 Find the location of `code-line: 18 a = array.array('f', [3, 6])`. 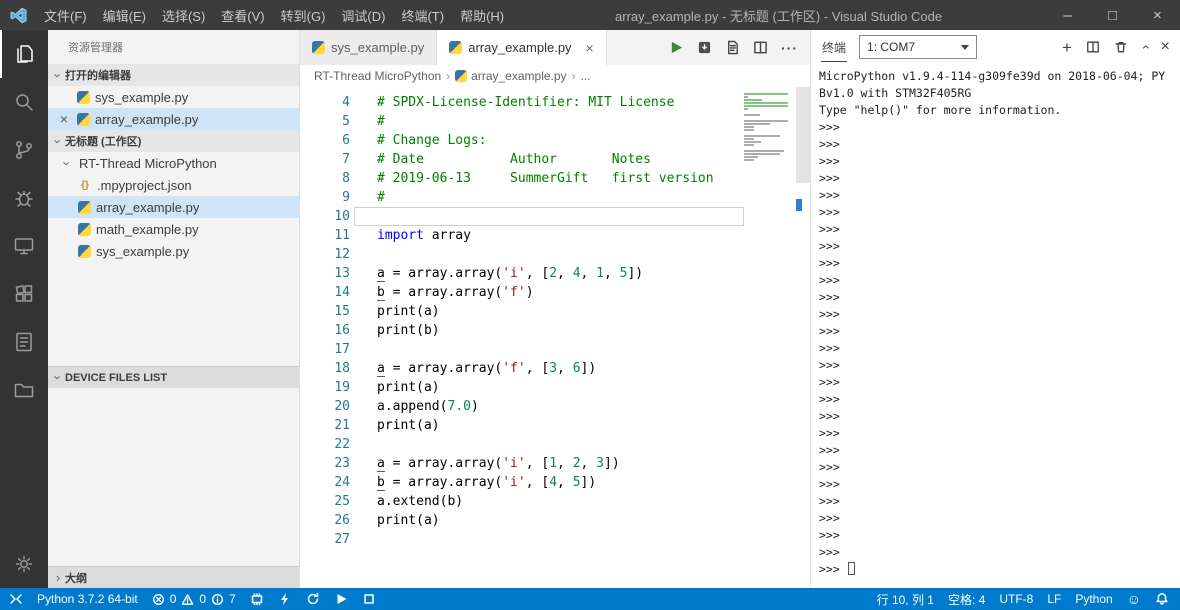

code-line: 18 a = array.array('f', [3, 6]) is located at coordinates (555, 368).